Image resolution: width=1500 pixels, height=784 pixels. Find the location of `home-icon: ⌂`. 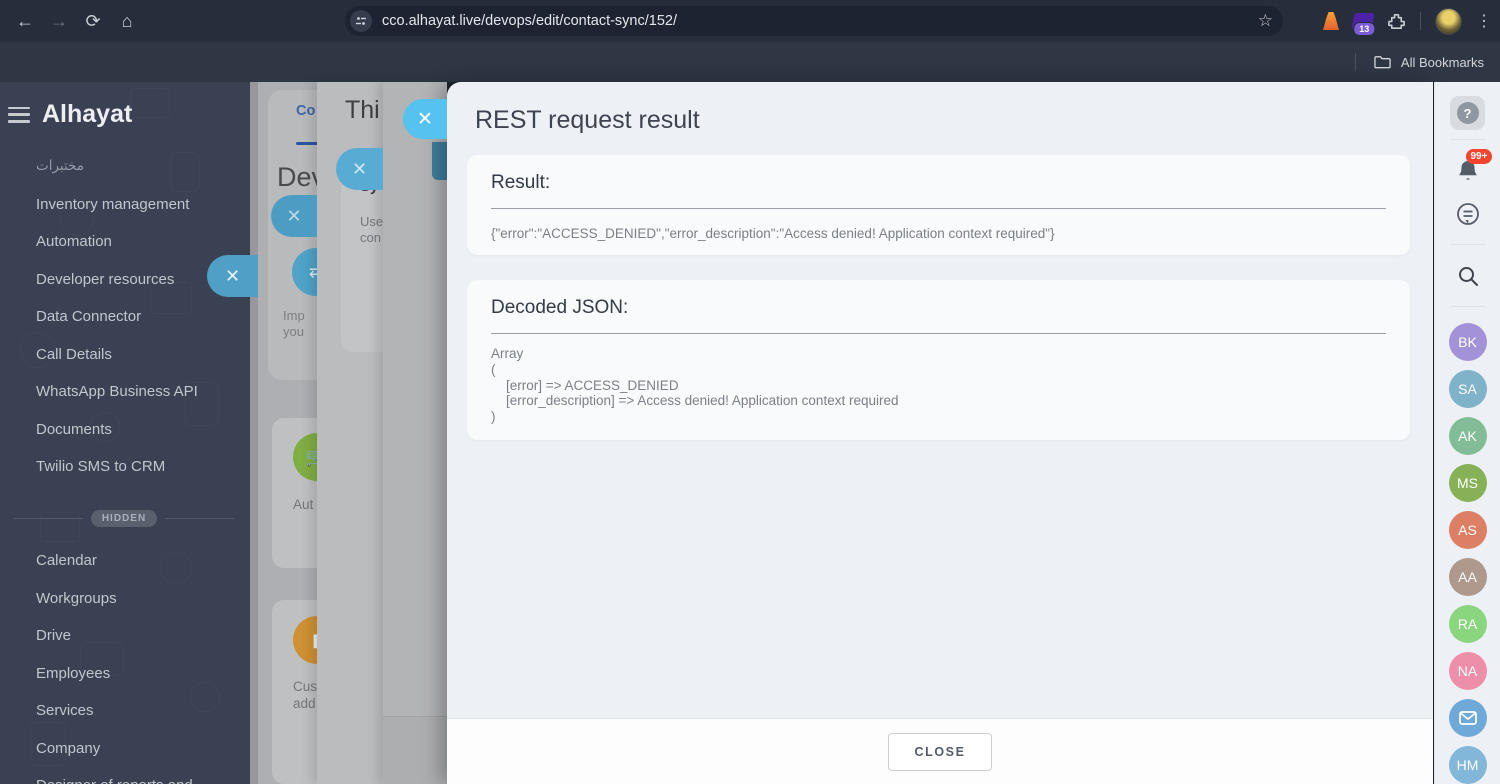

home-icon: ⌂ is located at coordinates (127, 21).